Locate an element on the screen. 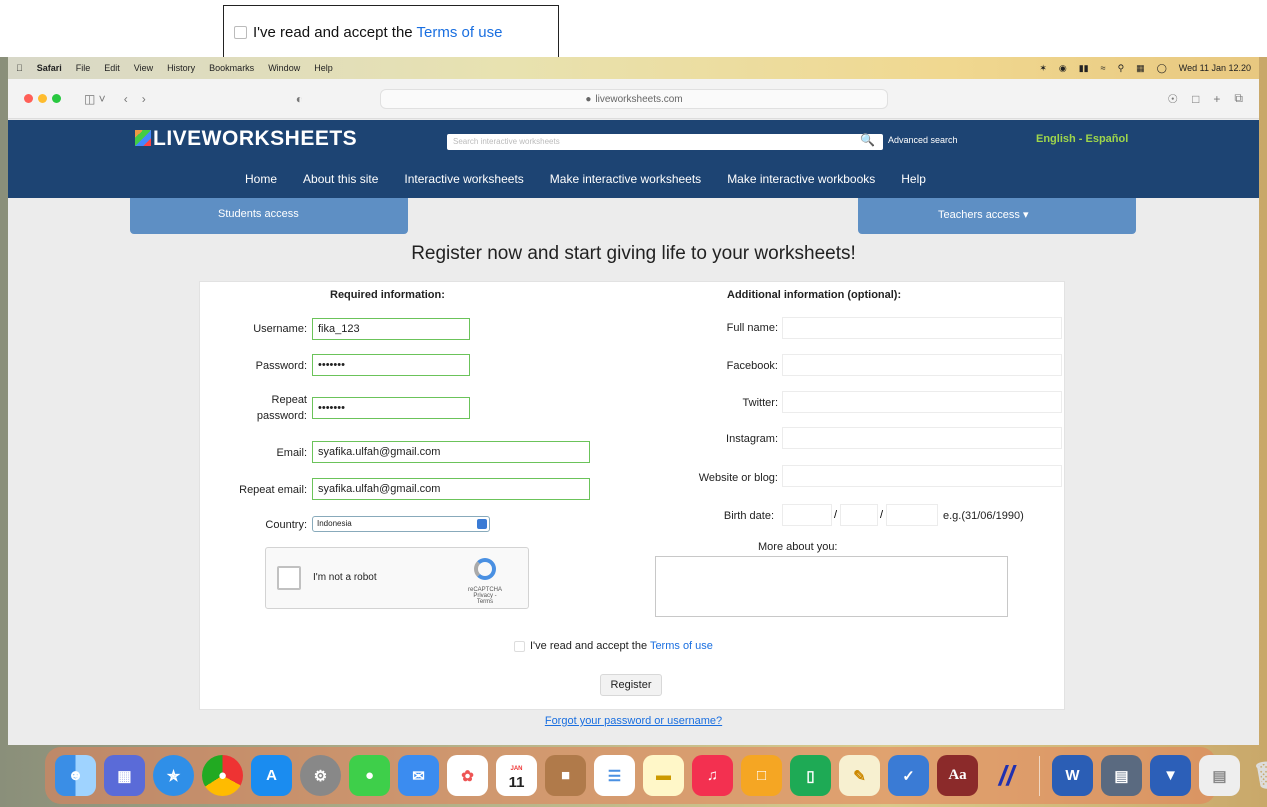  optional-info-title: Additional information (optional): is located at coordinates (814, 295).